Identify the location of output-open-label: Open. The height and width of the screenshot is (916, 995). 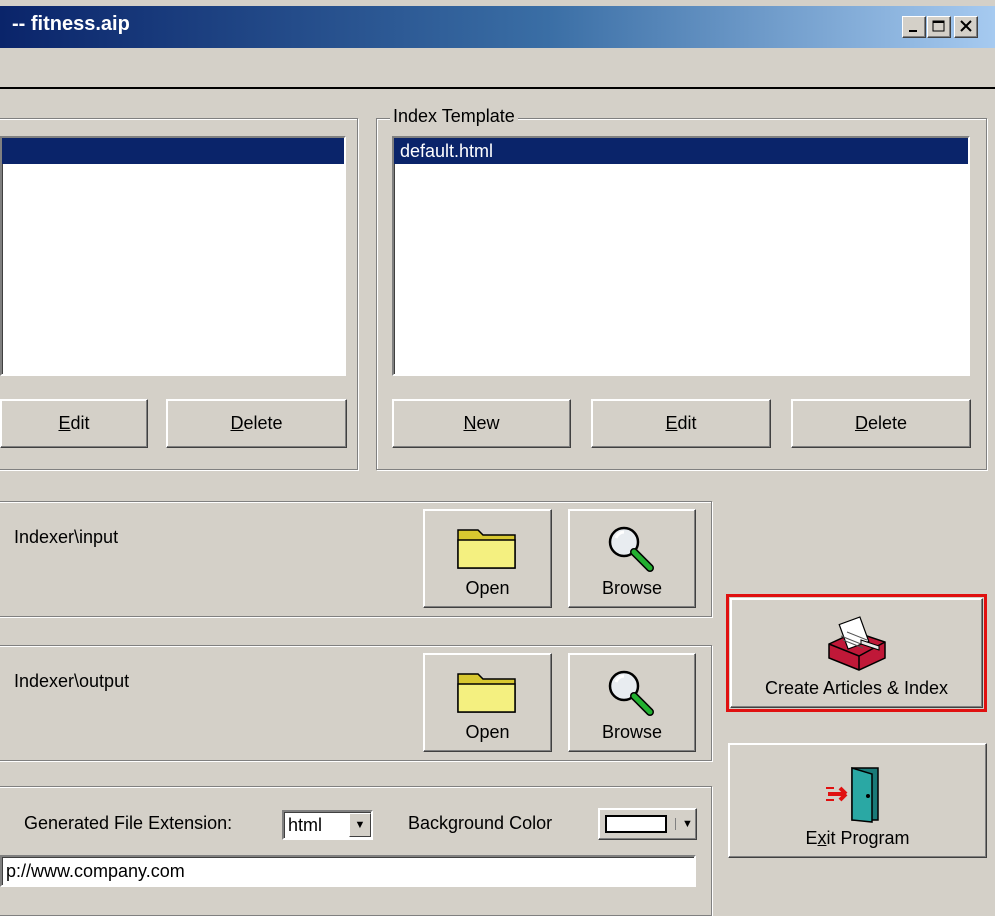
(487, 732).